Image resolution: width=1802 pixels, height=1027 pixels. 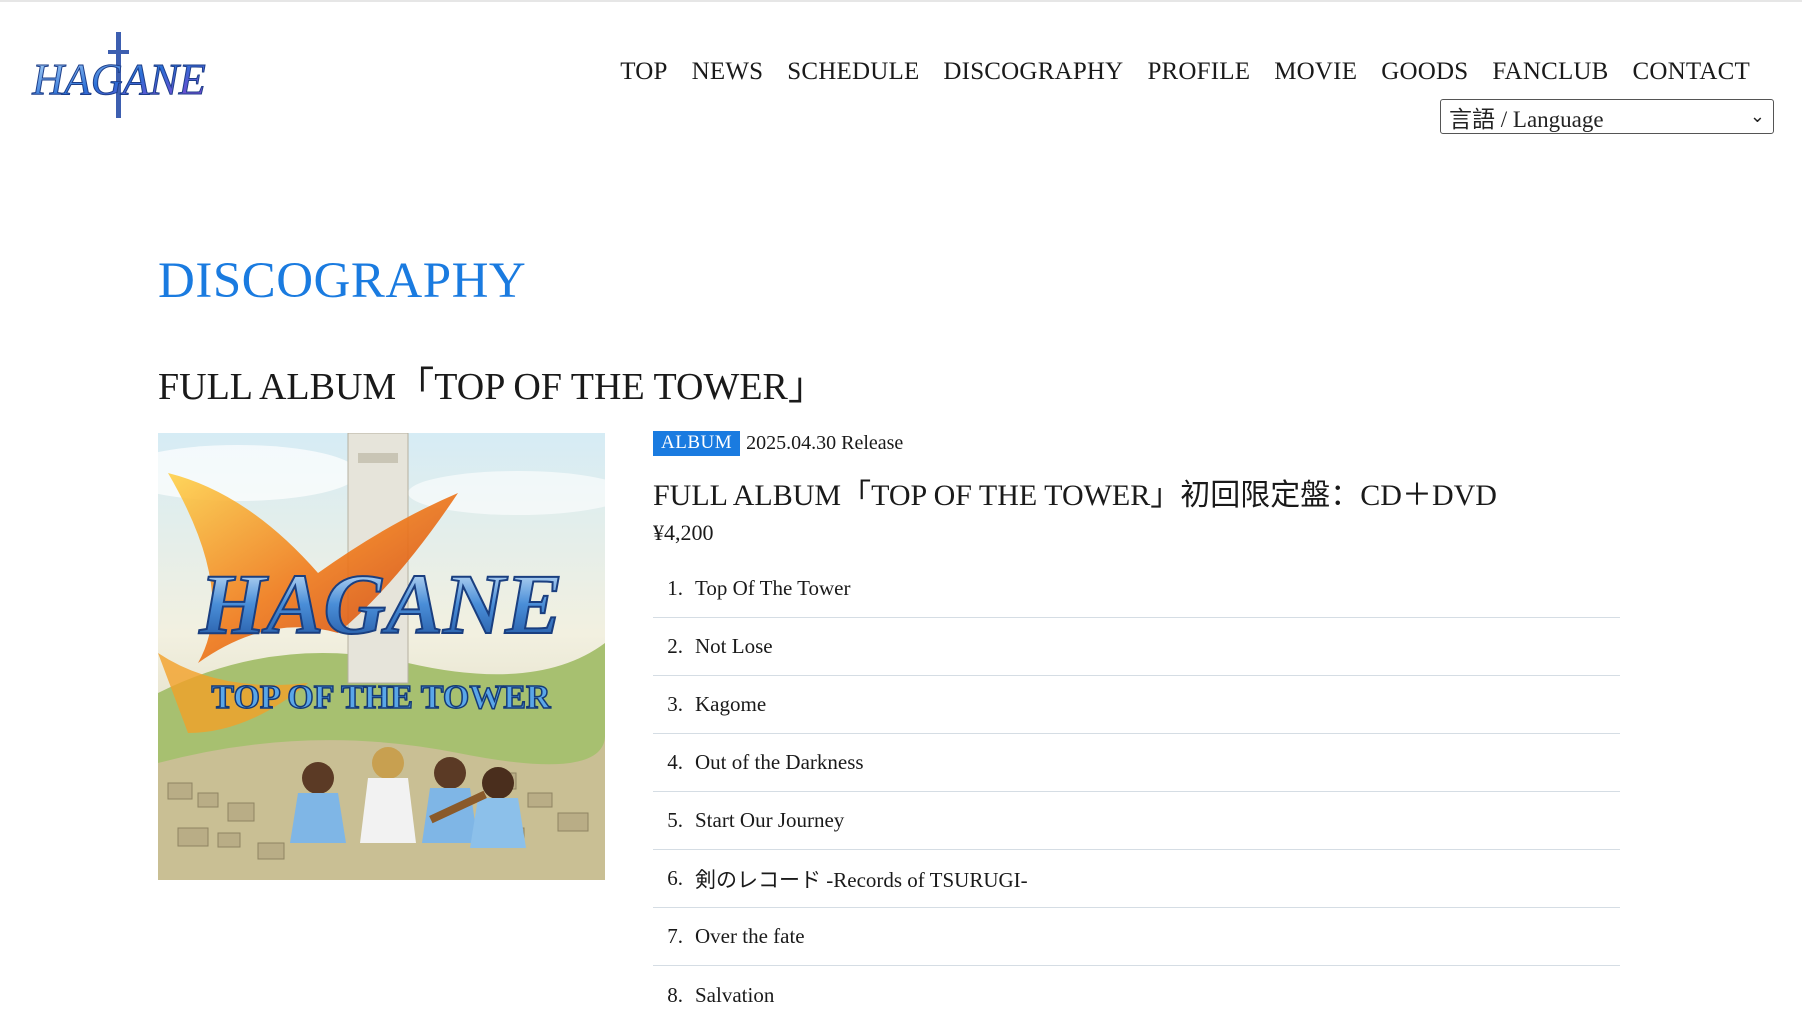 What do you see at coordinates (1136, 879) in the screenshot?
I see `track-item: 6. 剣のレコード -Records of TSURUGI-` at bounding box center [1136, 879].